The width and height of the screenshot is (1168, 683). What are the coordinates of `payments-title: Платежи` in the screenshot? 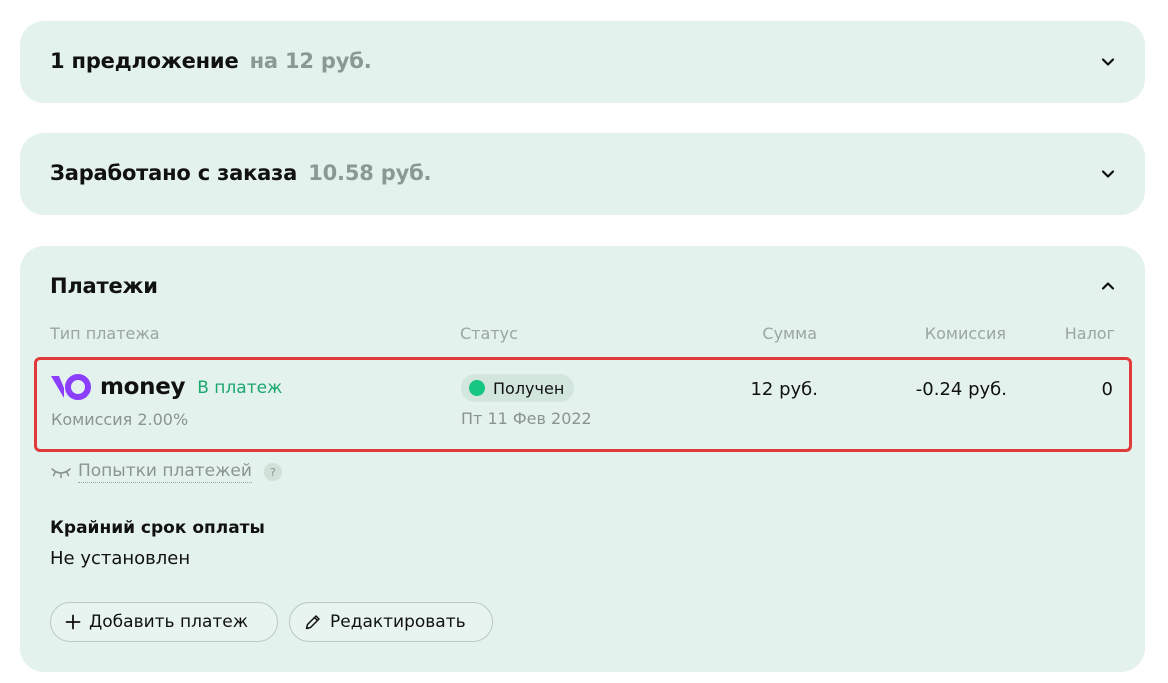 It's located at (104, 286).